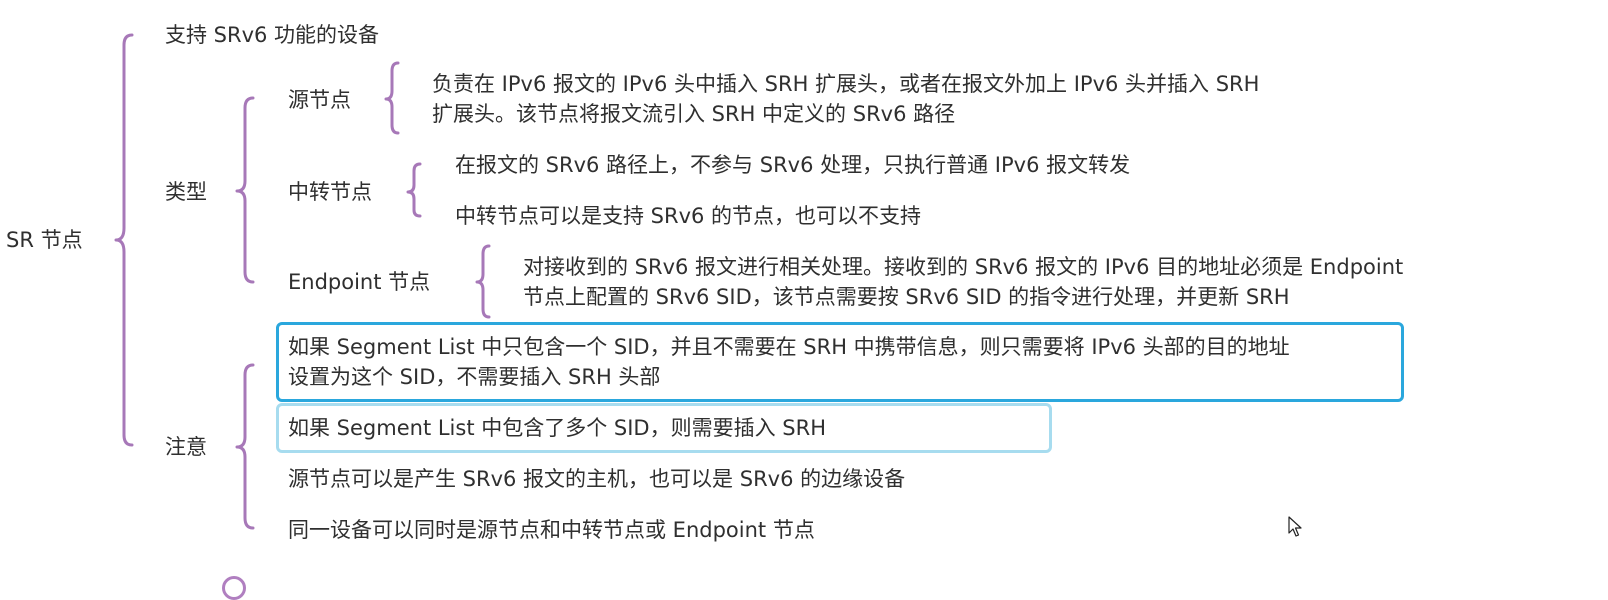 The height and width of the screenshot is (600, 1608). Describe the element at coordinates (245, 446) in the screenshot. I see `notes-bracket` at that location.